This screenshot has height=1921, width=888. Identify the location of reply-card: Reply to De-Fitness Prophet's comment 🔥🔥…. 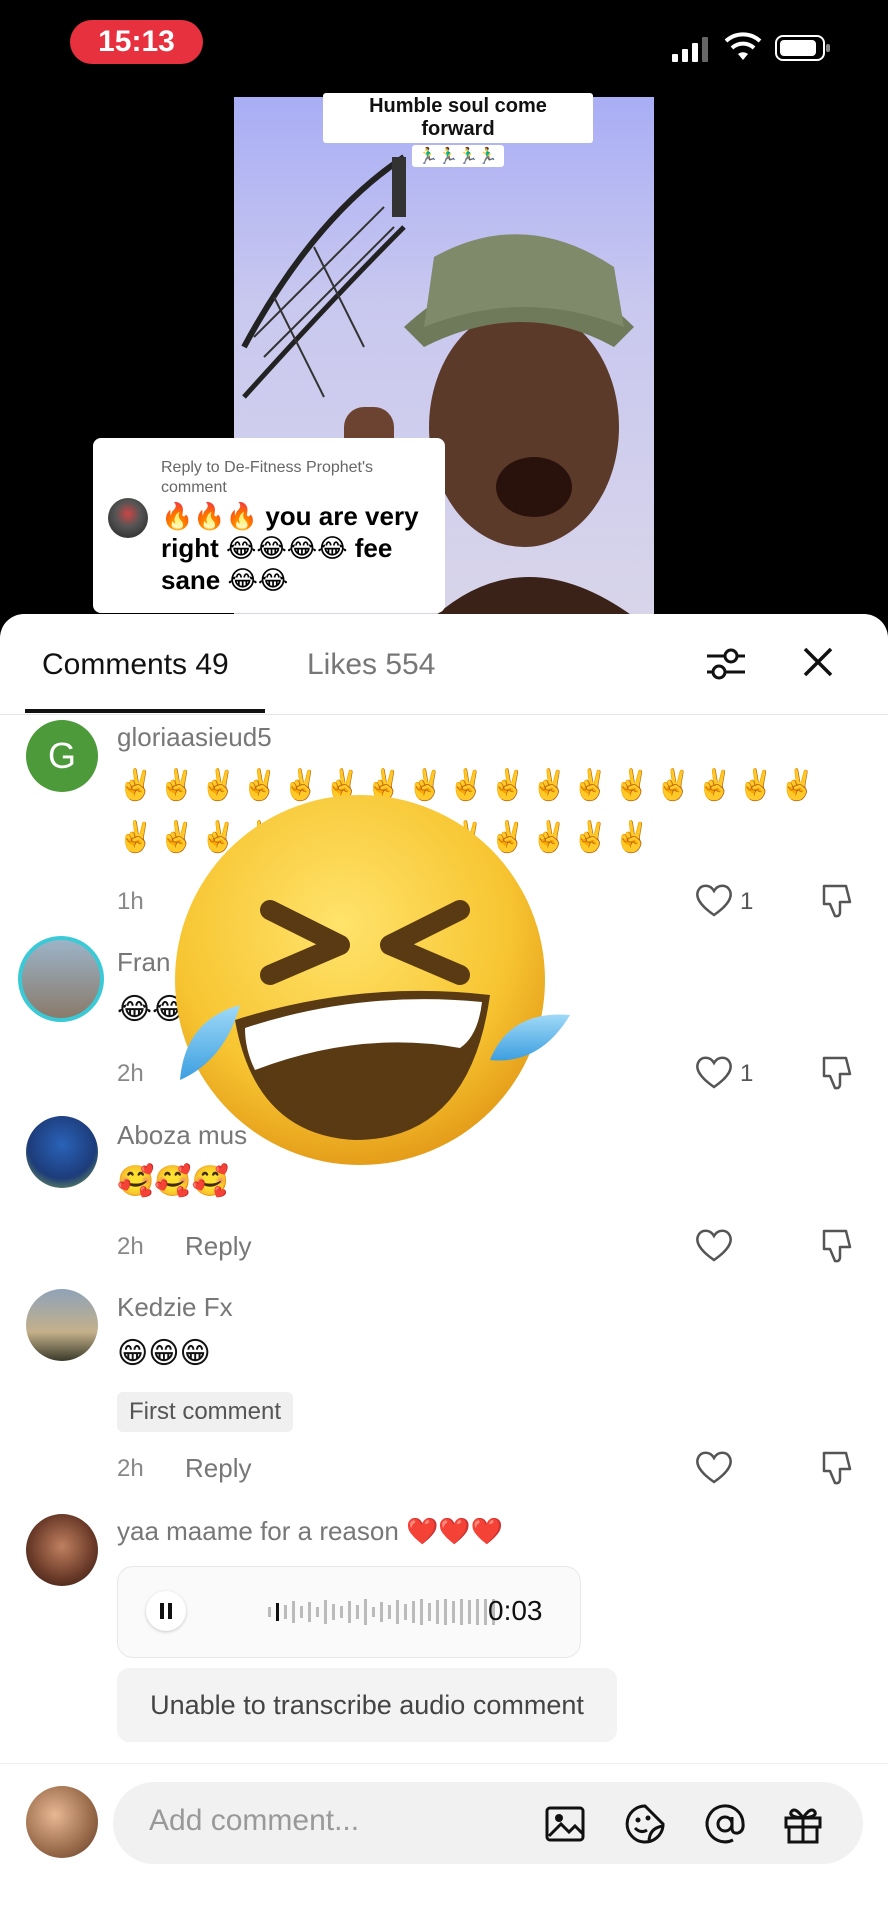
(269, 525).